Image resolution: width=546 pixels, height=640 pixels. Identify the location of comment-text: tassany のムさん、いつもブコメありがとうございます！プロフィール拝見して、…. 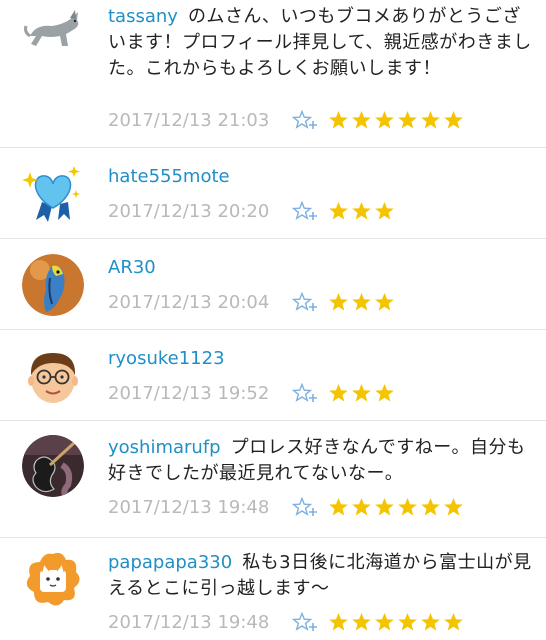
(320, 42).